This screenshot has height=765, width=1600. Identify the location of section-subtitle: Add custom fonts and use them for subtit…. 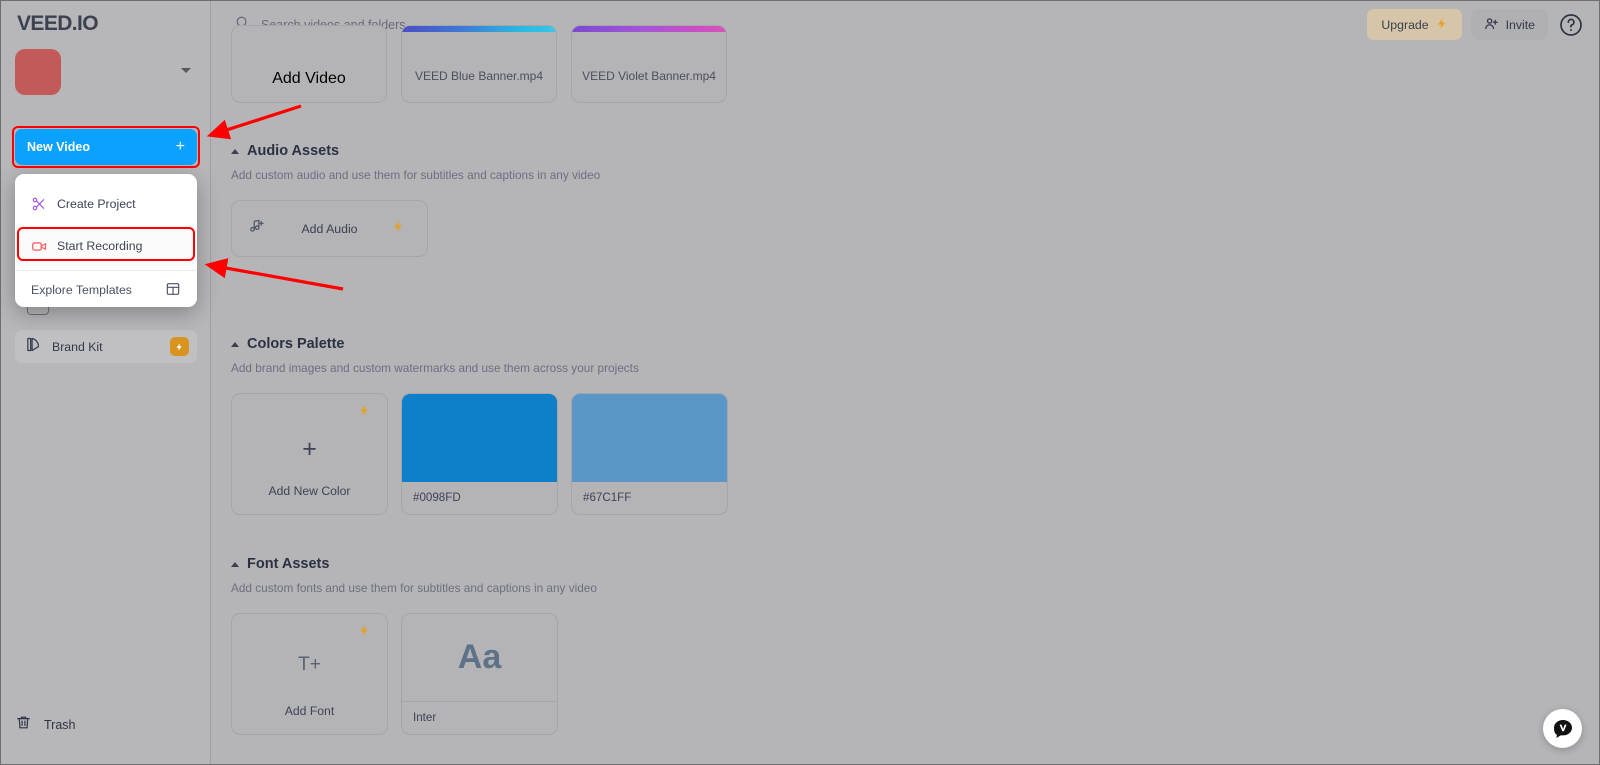
(414, 588).